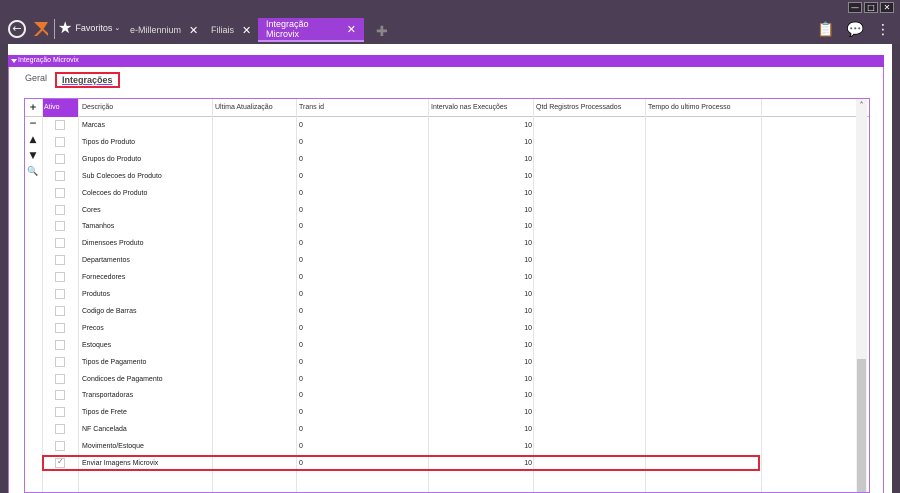 The height and width of the screenshot is (493, 900). Describe the element at coordinates (36, 78) in the screenshot. I see `subtab-geral: Geral` at that location.